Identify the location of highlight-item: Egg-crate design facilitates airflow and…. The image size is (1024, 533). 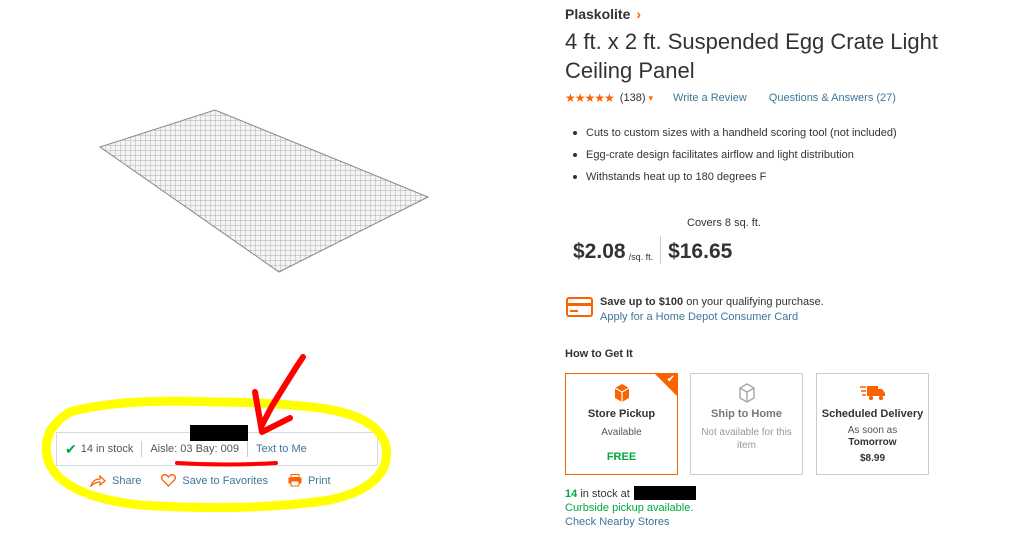
(735, 155).